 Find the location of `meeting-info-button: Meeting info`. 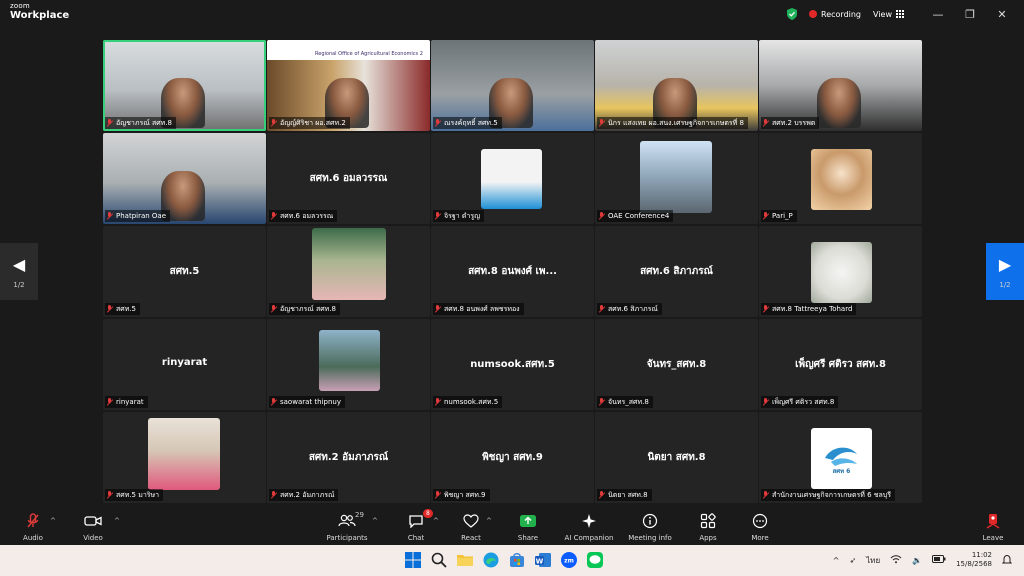

meeting-info-button: Meeting info is located at coordinates (650, 529).